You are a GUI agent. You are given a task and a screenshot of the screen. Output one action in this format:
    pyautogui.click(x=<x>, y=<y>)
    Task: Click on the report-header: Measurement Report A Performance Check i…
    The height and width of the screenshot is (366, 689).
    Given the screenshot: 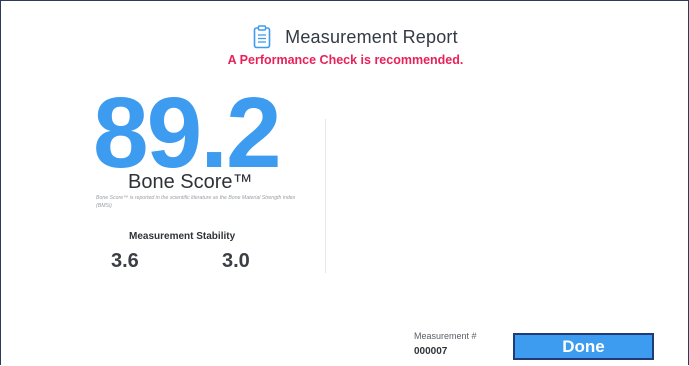 What is the action you would take?
    pyautogui.click(x=345, y=46)
    